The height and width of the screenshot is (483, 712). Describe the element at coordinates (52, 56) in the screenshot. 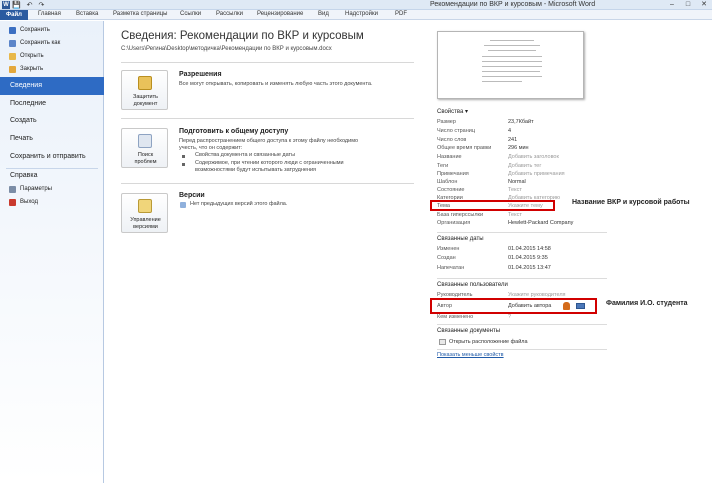

I see `nav-open: Открыть` at that location.